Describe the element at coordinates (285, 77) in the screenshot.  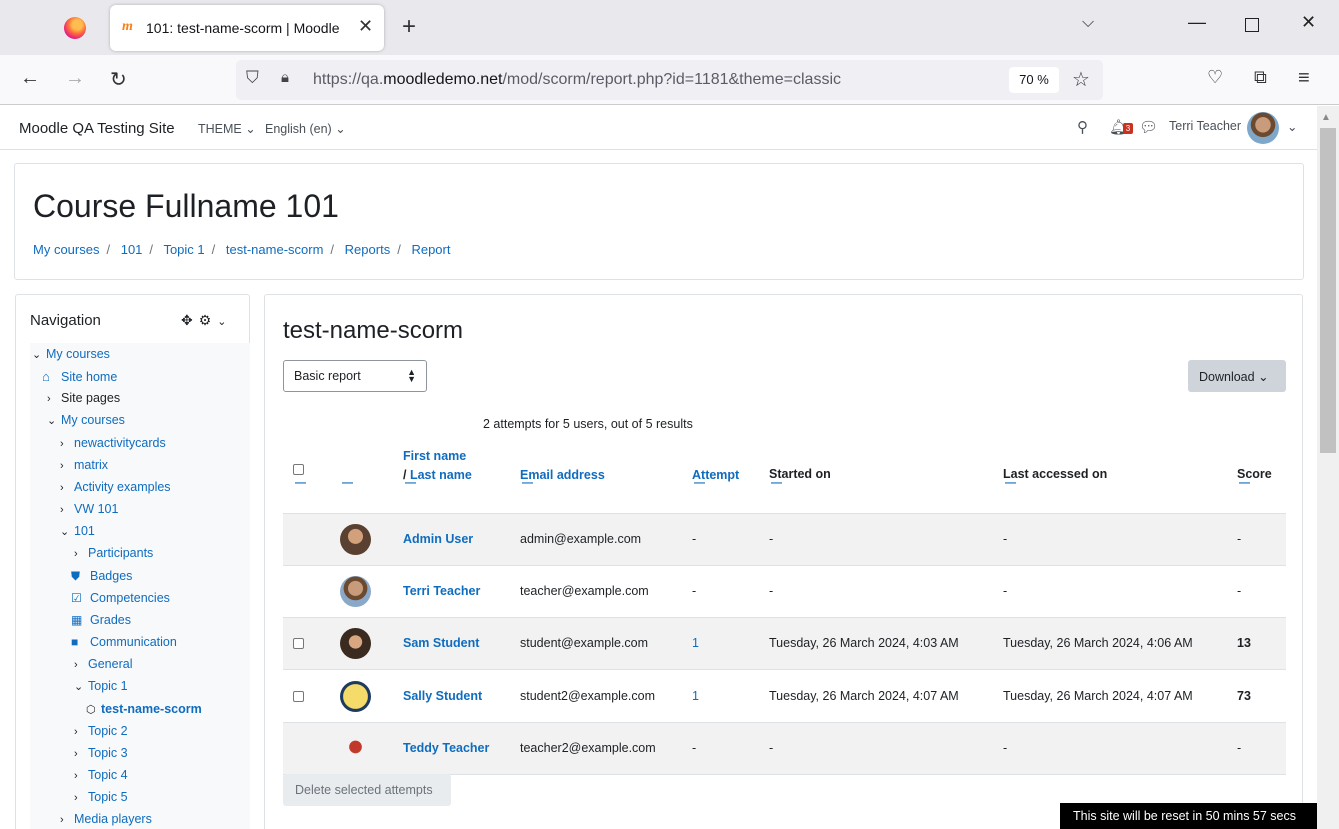
I see `lock-icon: 🔒︎` at that location.